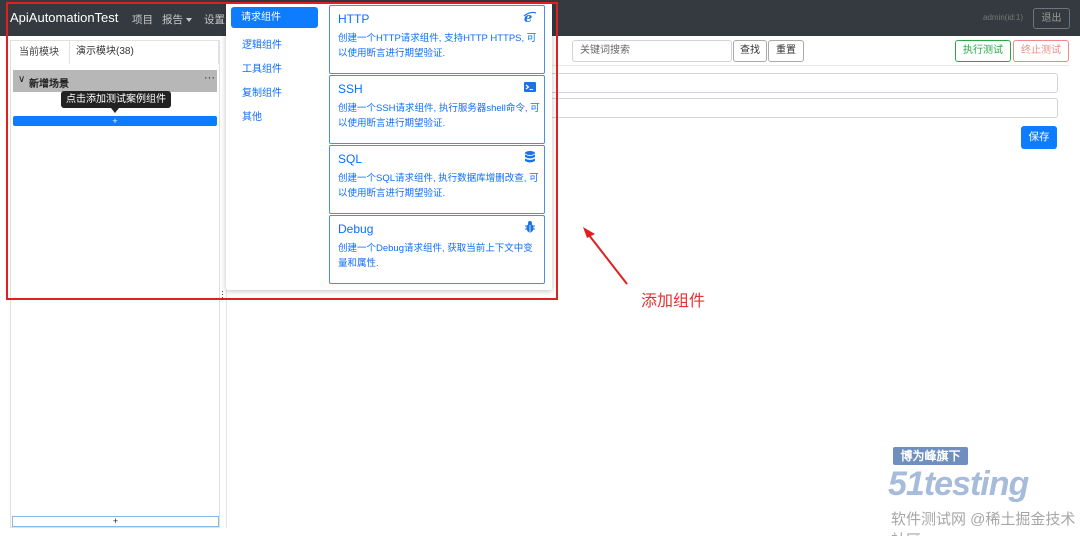  Describe the element at coordinates (605, 256) in the screenshot. I see `arrow-icon` at that location.